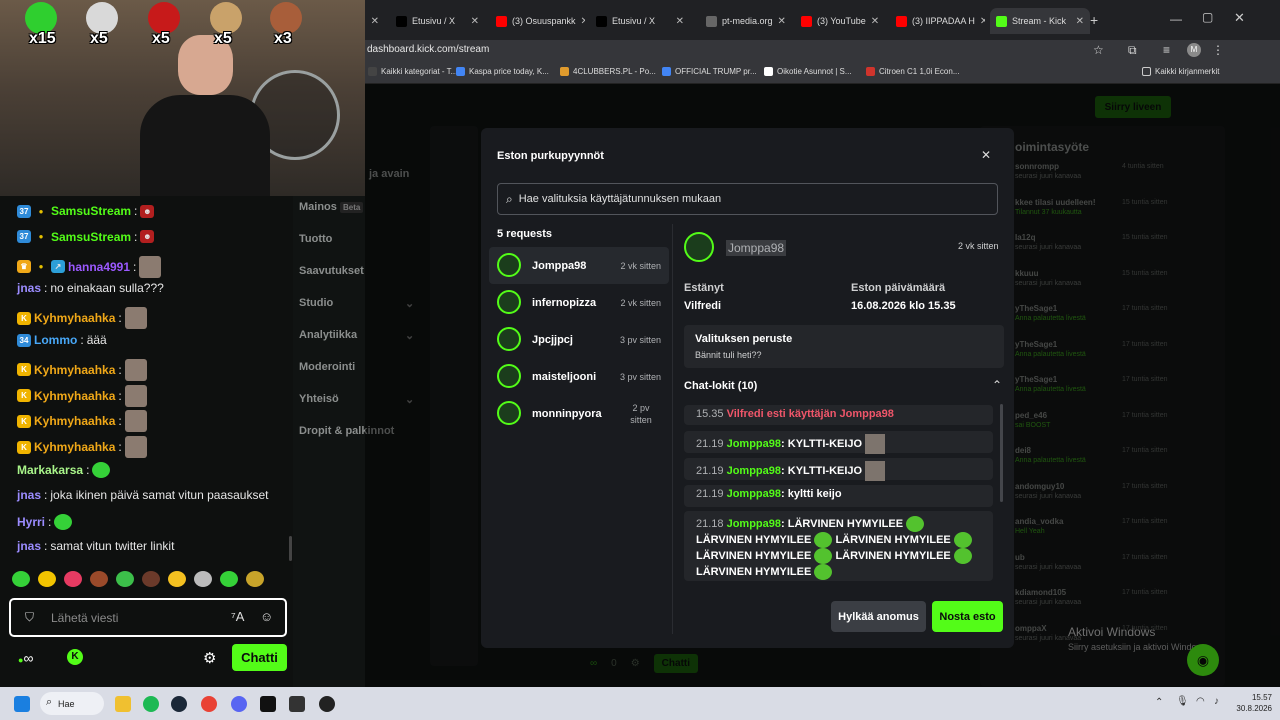 This screenshot has width=1280, height=720. Describe the element at coordinates (437, 21) in the screenshot. I see `tab-2: Etusivu / X ✕` at that location.